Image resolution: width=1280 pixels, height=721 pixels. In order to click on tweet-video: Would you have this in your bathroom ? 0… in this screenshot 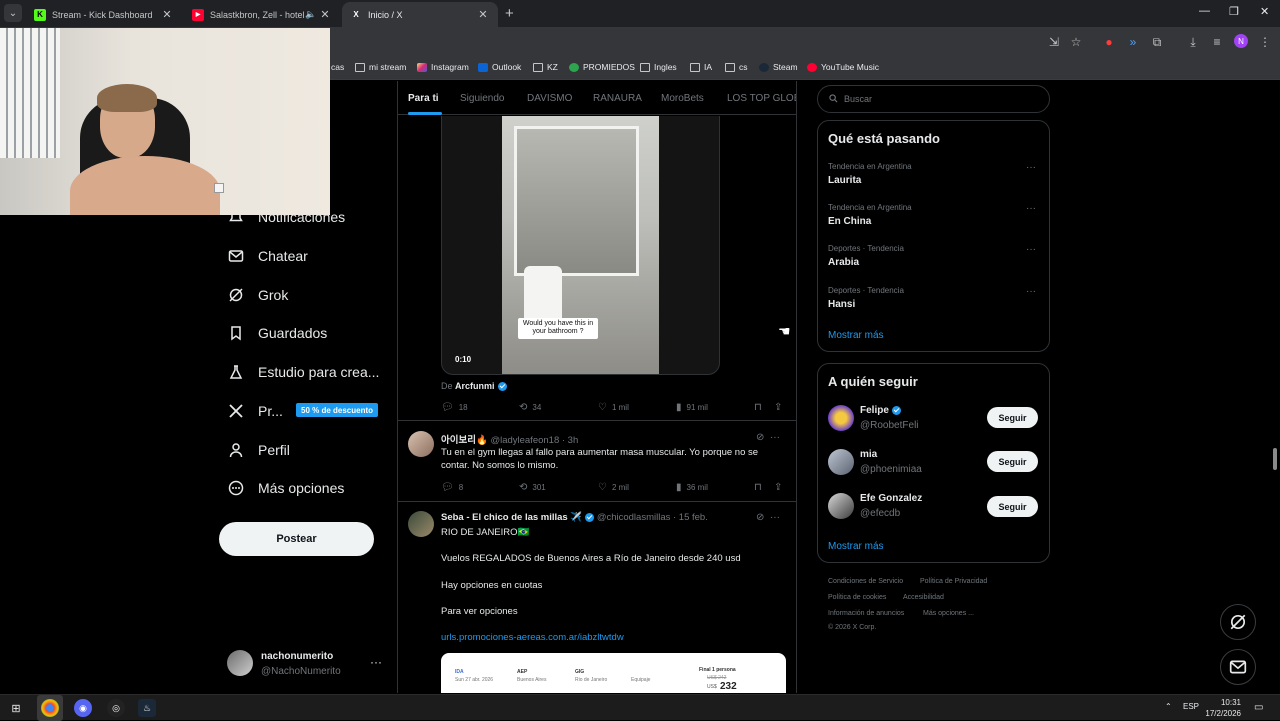, I will do `click(580, 245)`.